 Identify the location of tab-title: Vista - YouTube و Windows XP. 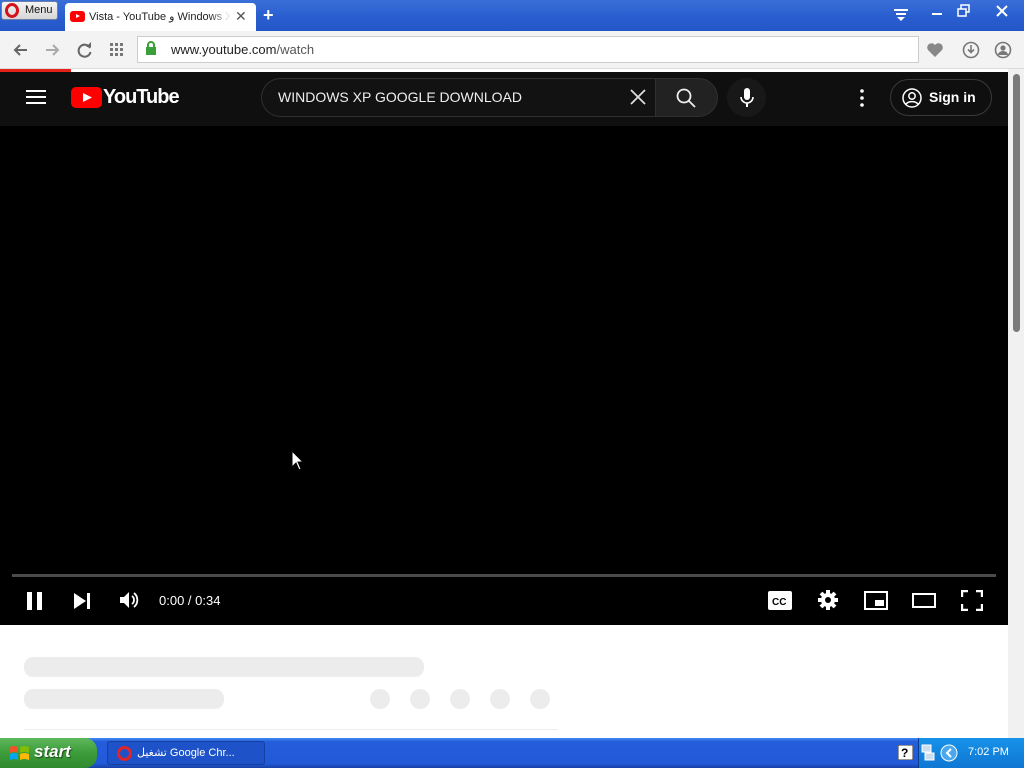
(160, 17).